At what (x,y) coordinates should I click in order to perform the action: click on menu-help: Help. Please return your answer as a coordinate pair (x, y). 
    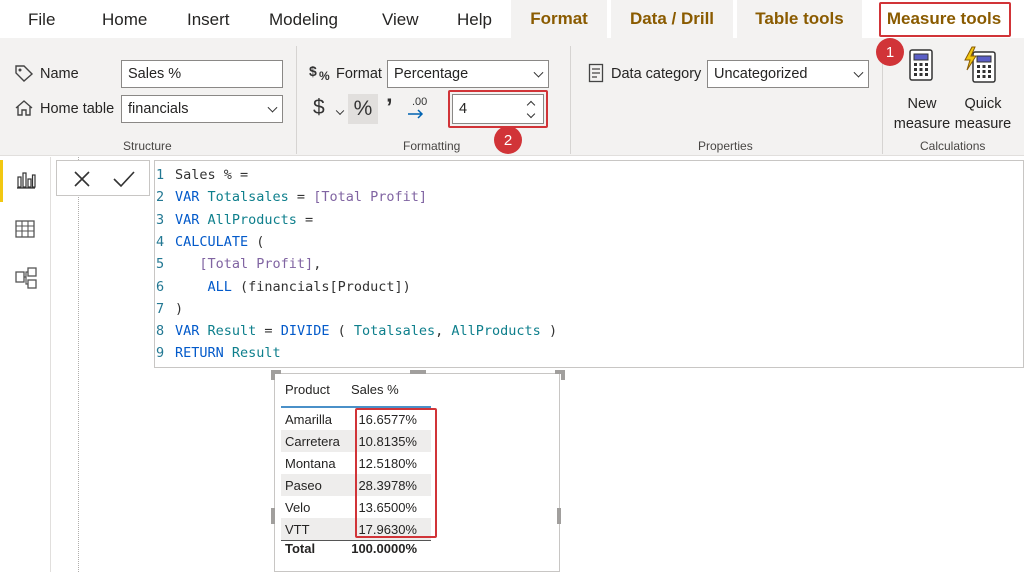
    Looking at the image, I should click on (474, 20).